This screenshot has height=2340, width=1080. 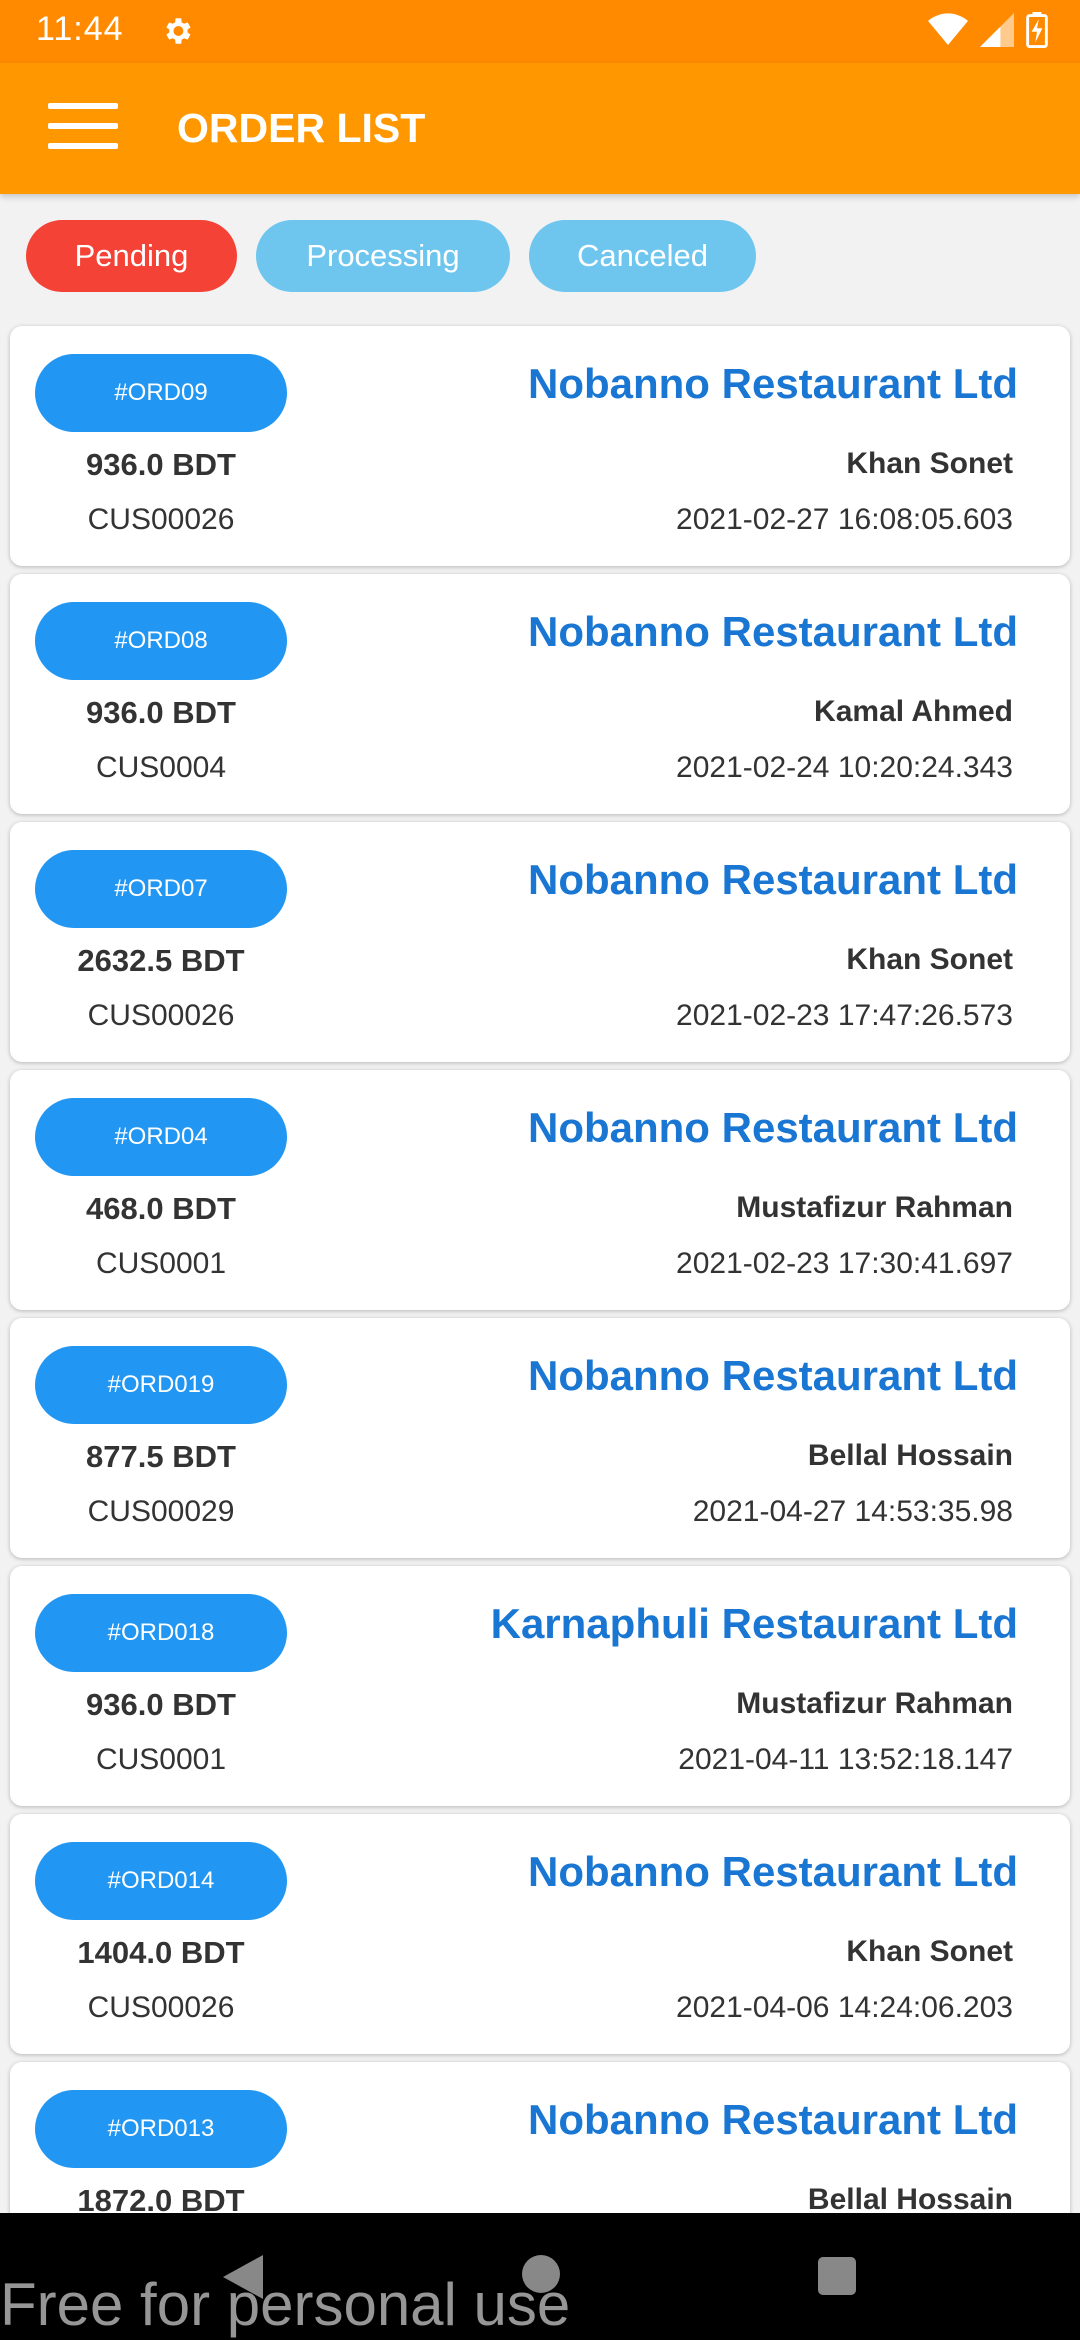 What do you see at coordinates (161, 767) in the screenshot?
I see `customer-id: CUS0004` at bounding box center [161, 767].